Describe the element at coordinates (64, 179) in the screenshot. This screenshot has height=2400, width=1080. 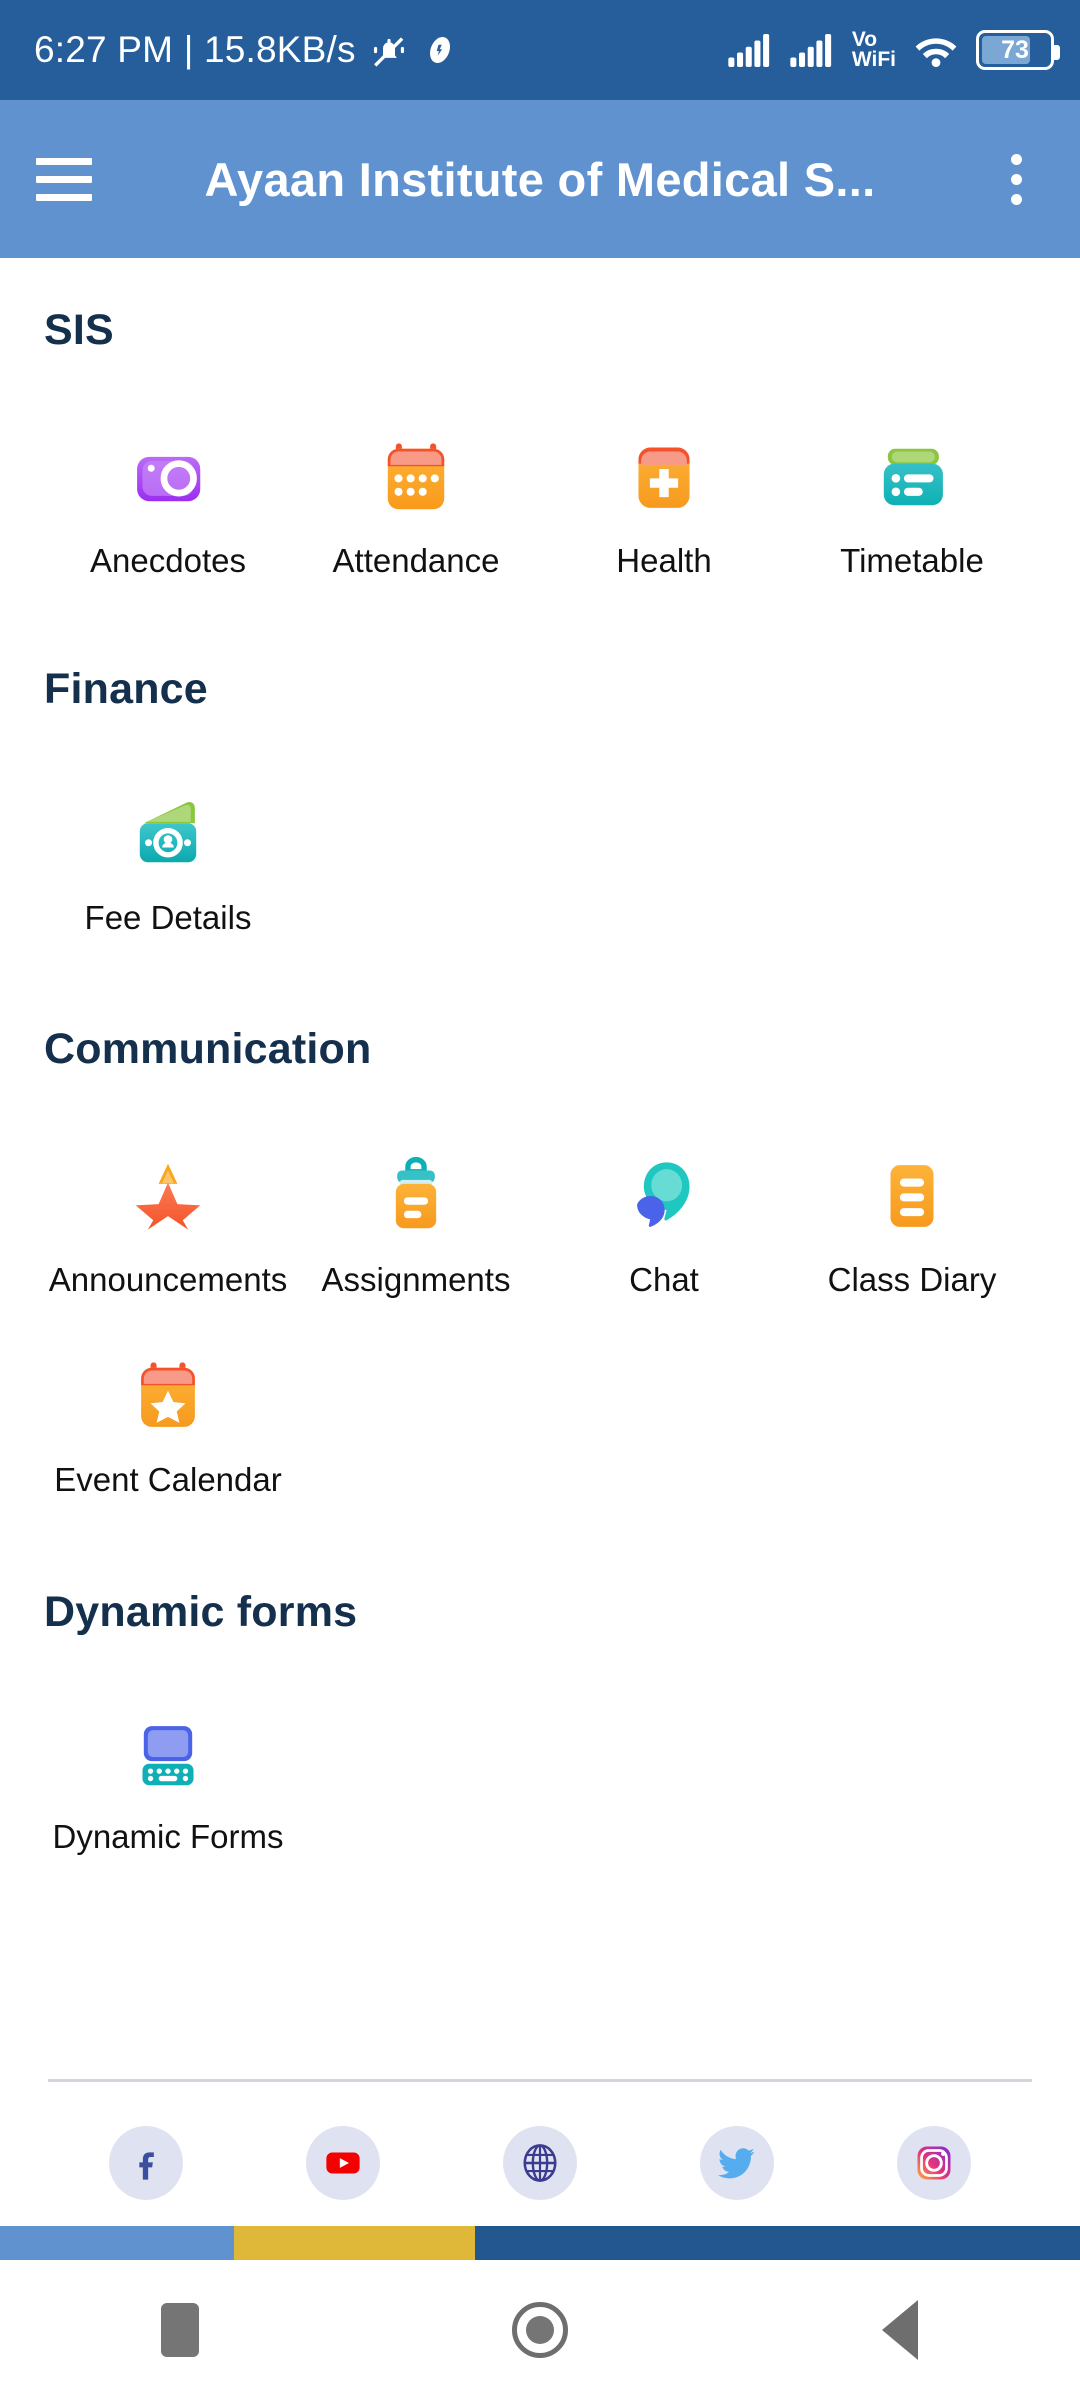
I see `hamburger-menu-icon` at that location.